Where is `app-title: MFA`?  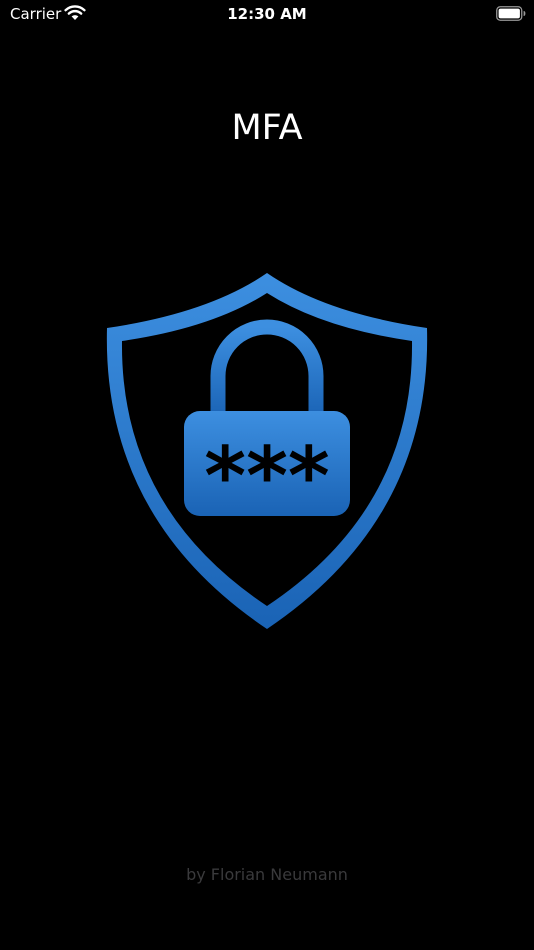
app-title: MFA is located at coordinates (267, 128).